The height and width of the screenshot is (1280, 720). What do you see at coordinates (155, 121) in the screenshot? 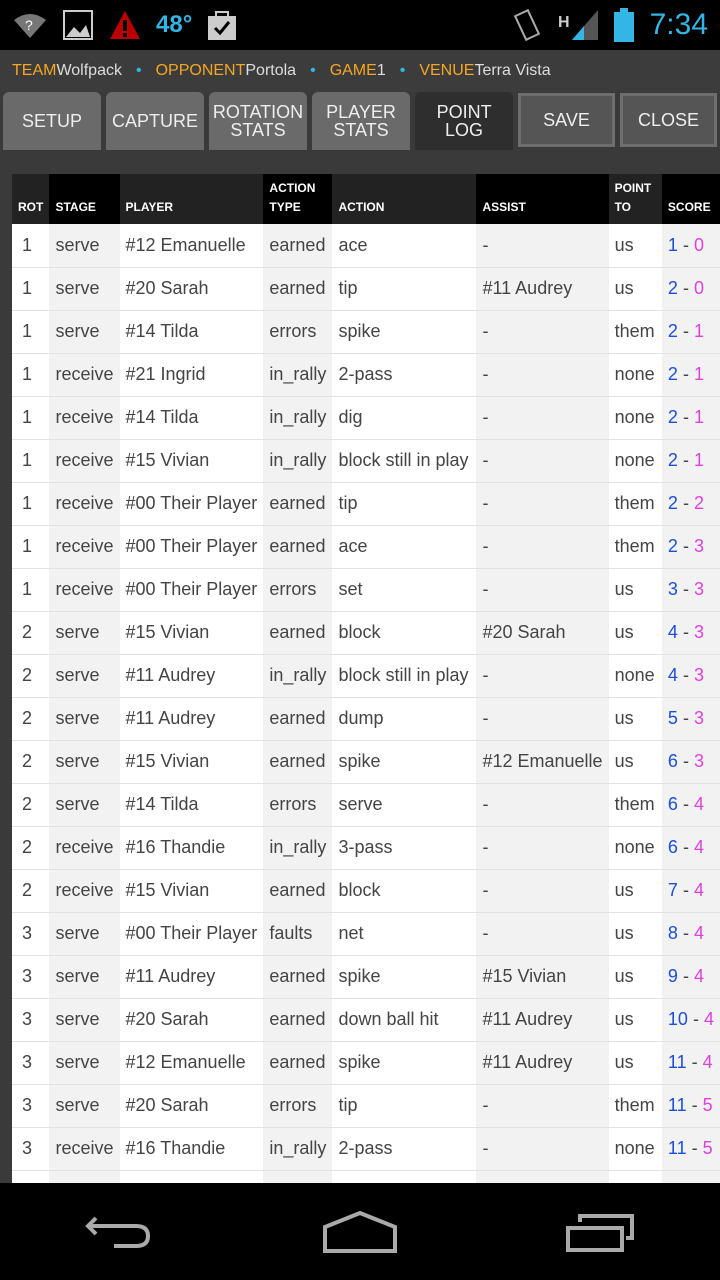
I see `tab-capture: CAPTURE` at bounding box center [155, 121].